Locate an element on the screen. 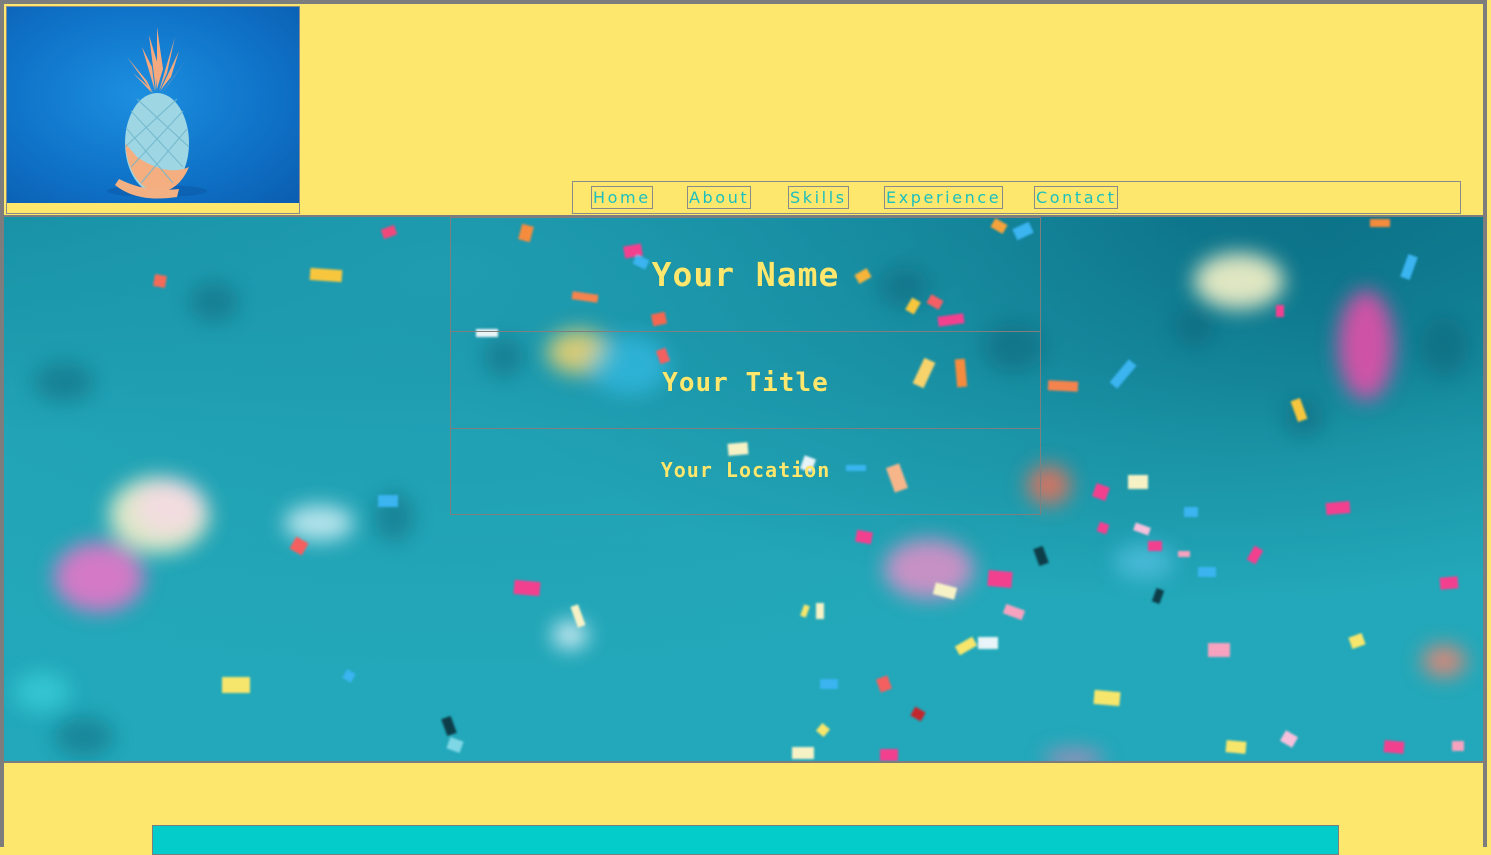 The width and height of the screenshot is (1491, 855). nav-item-home: Home is located at coordinates (622, 197).